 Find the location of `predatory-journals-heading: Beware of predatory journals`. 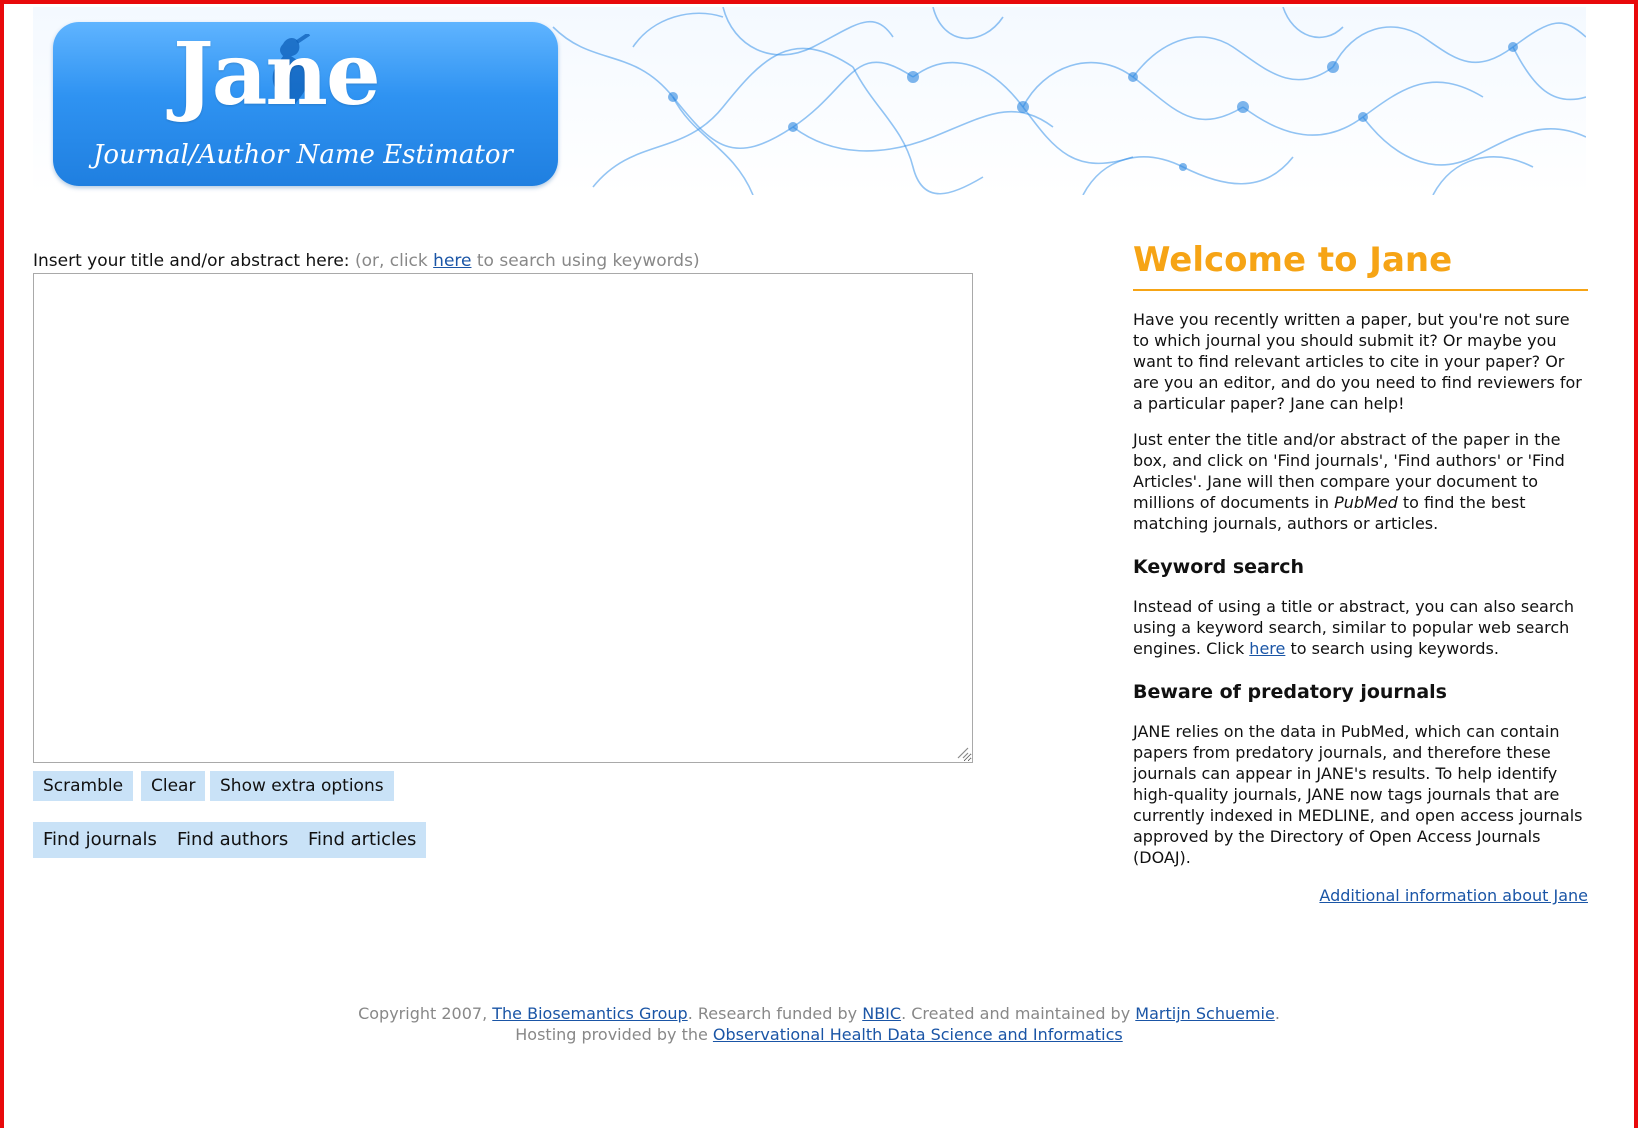

predatory-journals-heading: Beware of predatory journals is located at coordinates (1290, 691).